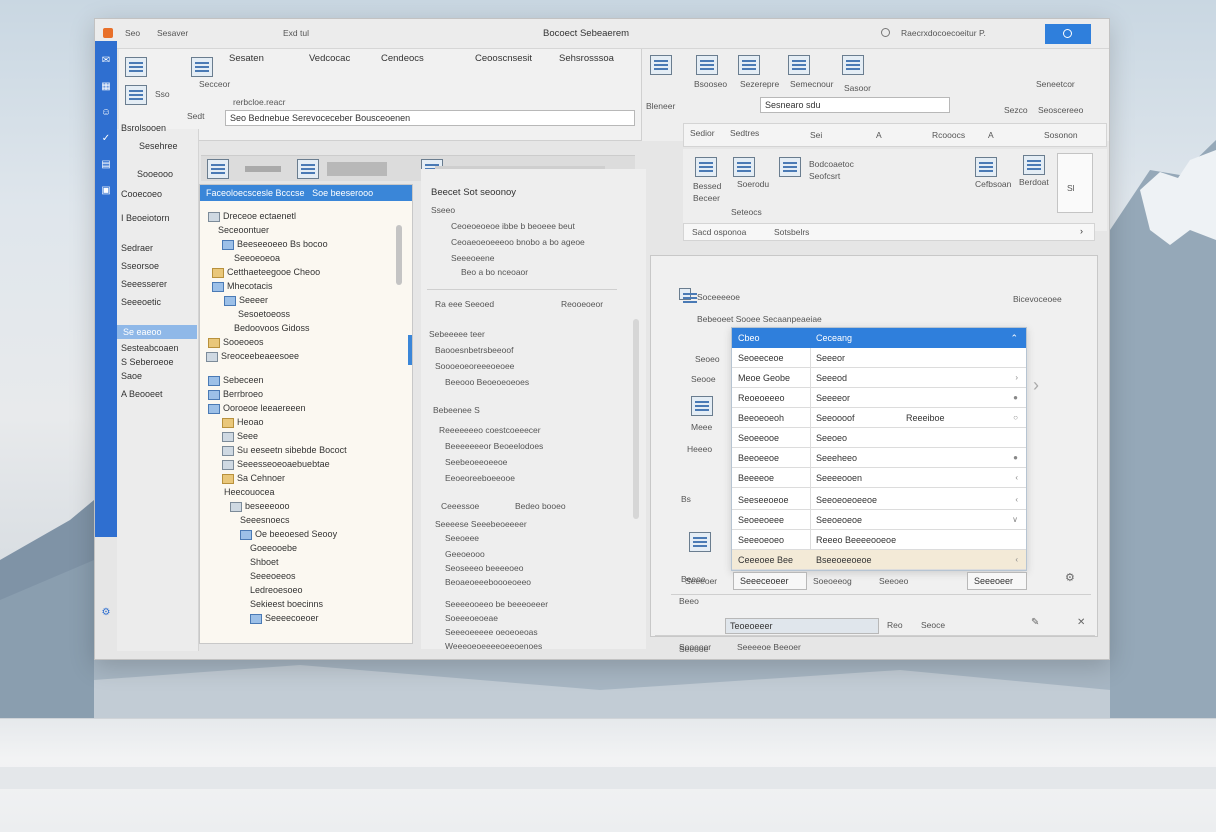  Describe the element at coordinates (236, 342) in the screenshot. I see `tree-row: Sooeoeos` at that location.